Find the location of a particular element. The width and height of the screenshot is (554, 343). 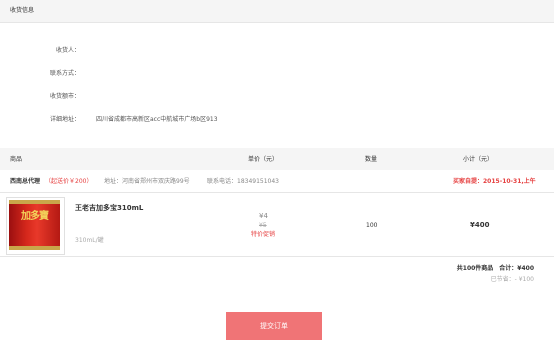

wanglaoji-can-icon is located at coordinates (34, 225).